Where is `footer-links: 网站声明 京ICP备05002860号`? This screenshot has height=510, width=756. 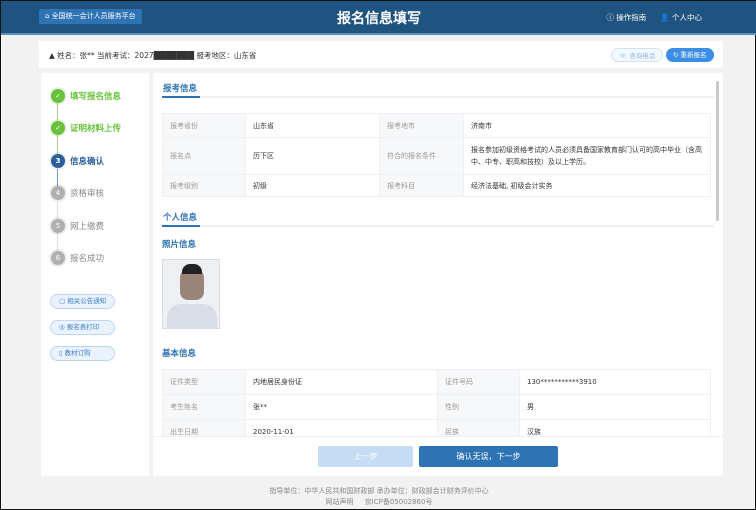 footer-links: 网站声明 京ICP备05002860号 is located at coordinates (378, 502).